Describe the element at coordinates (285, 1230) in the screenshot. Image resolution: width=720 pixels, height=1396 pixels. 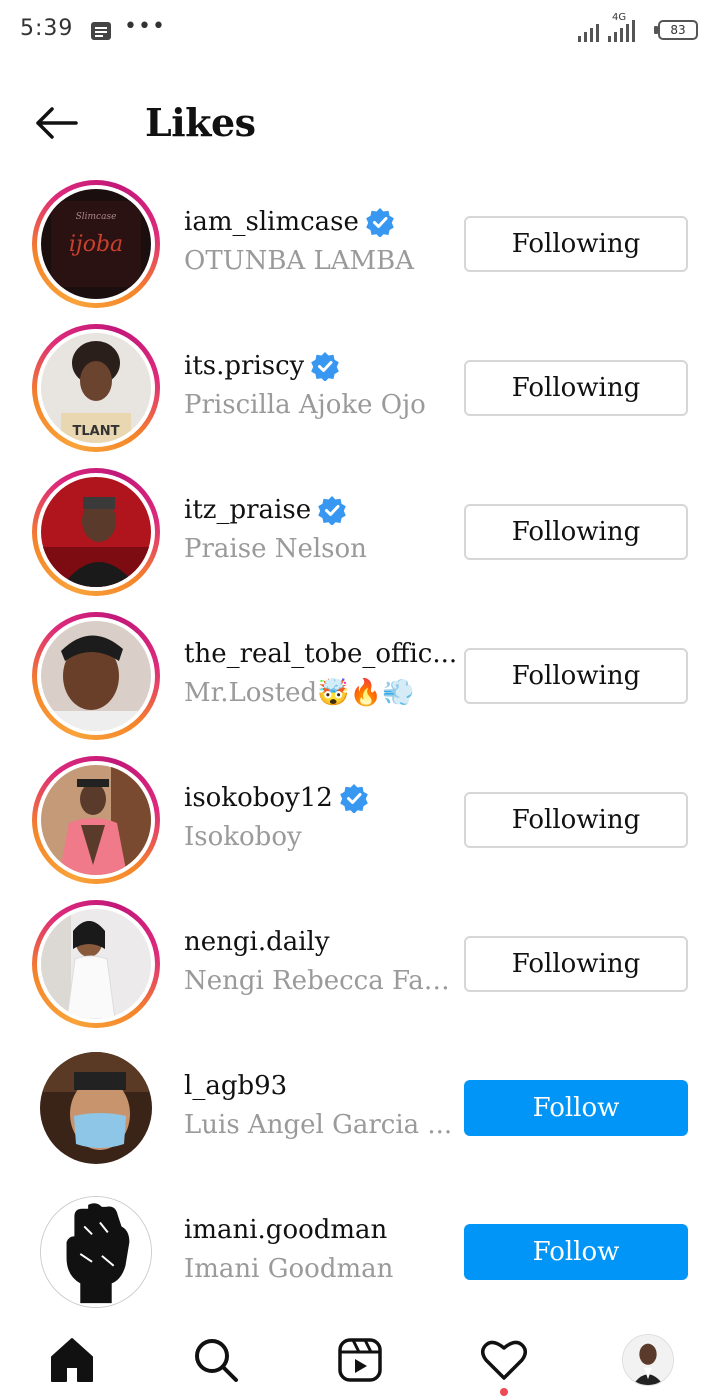
I see `username: imani.goodman` at that location.